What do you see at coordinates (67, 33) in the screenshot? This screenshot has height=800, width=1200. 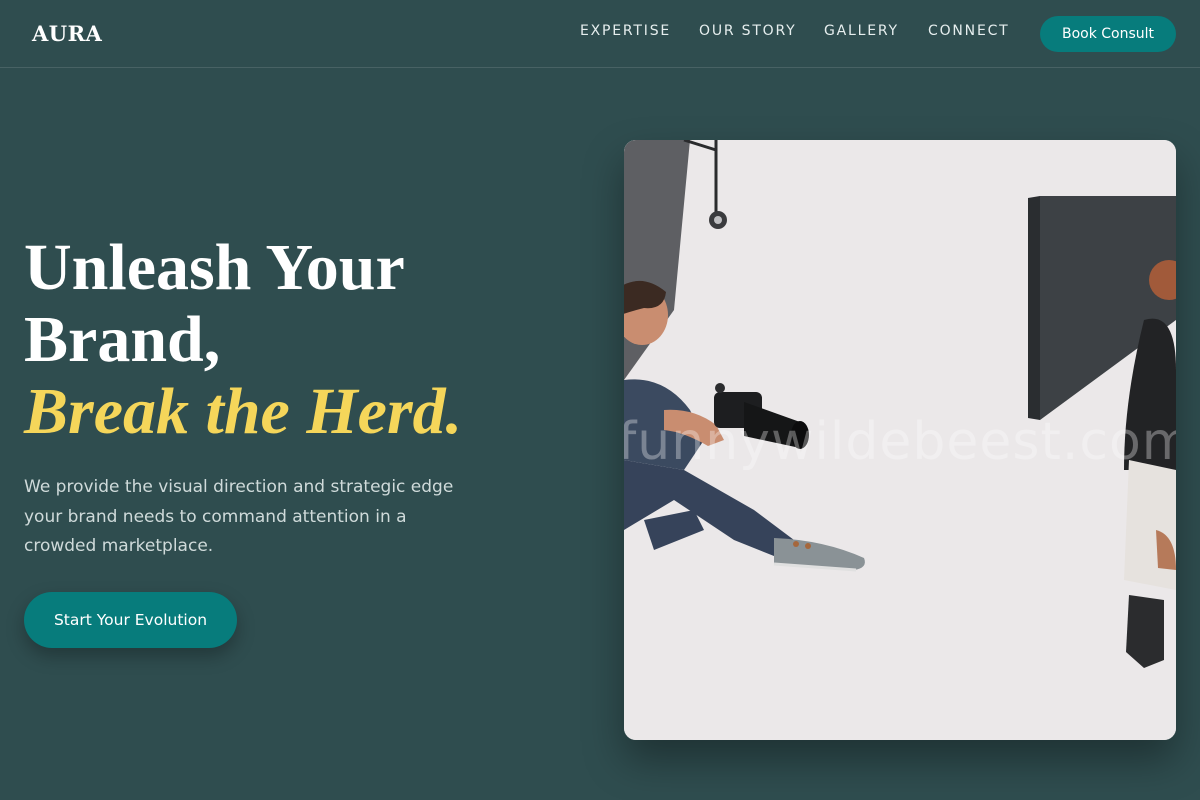 I see `brand-logo: AURA` at bounding box center [67, 33].